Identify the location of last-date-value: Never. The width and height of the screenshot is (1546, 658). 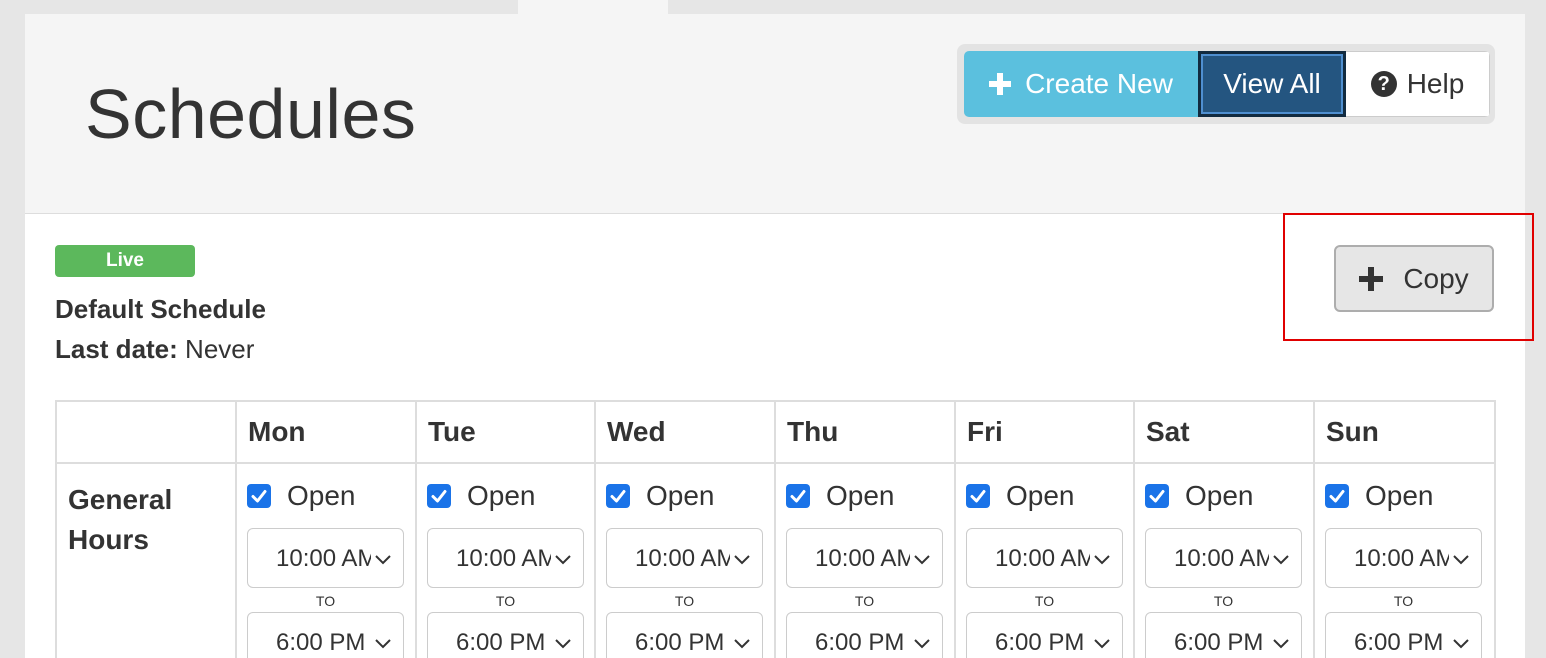
(220, 349).